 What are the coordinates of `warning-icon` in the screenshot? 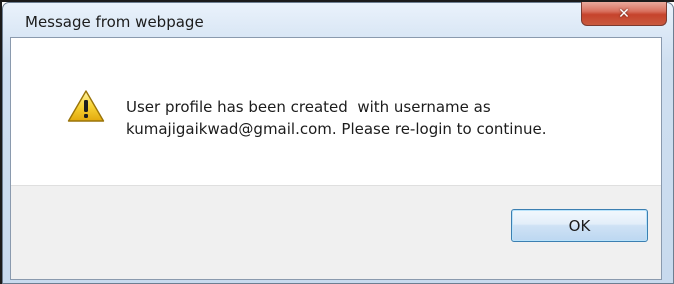 It's located at (86, 106).